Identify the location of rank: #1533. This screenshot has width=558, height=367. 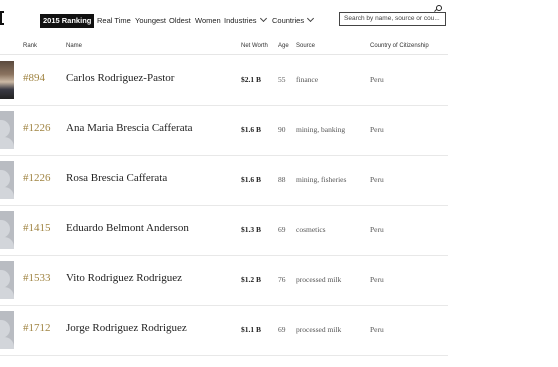
(37, 278).